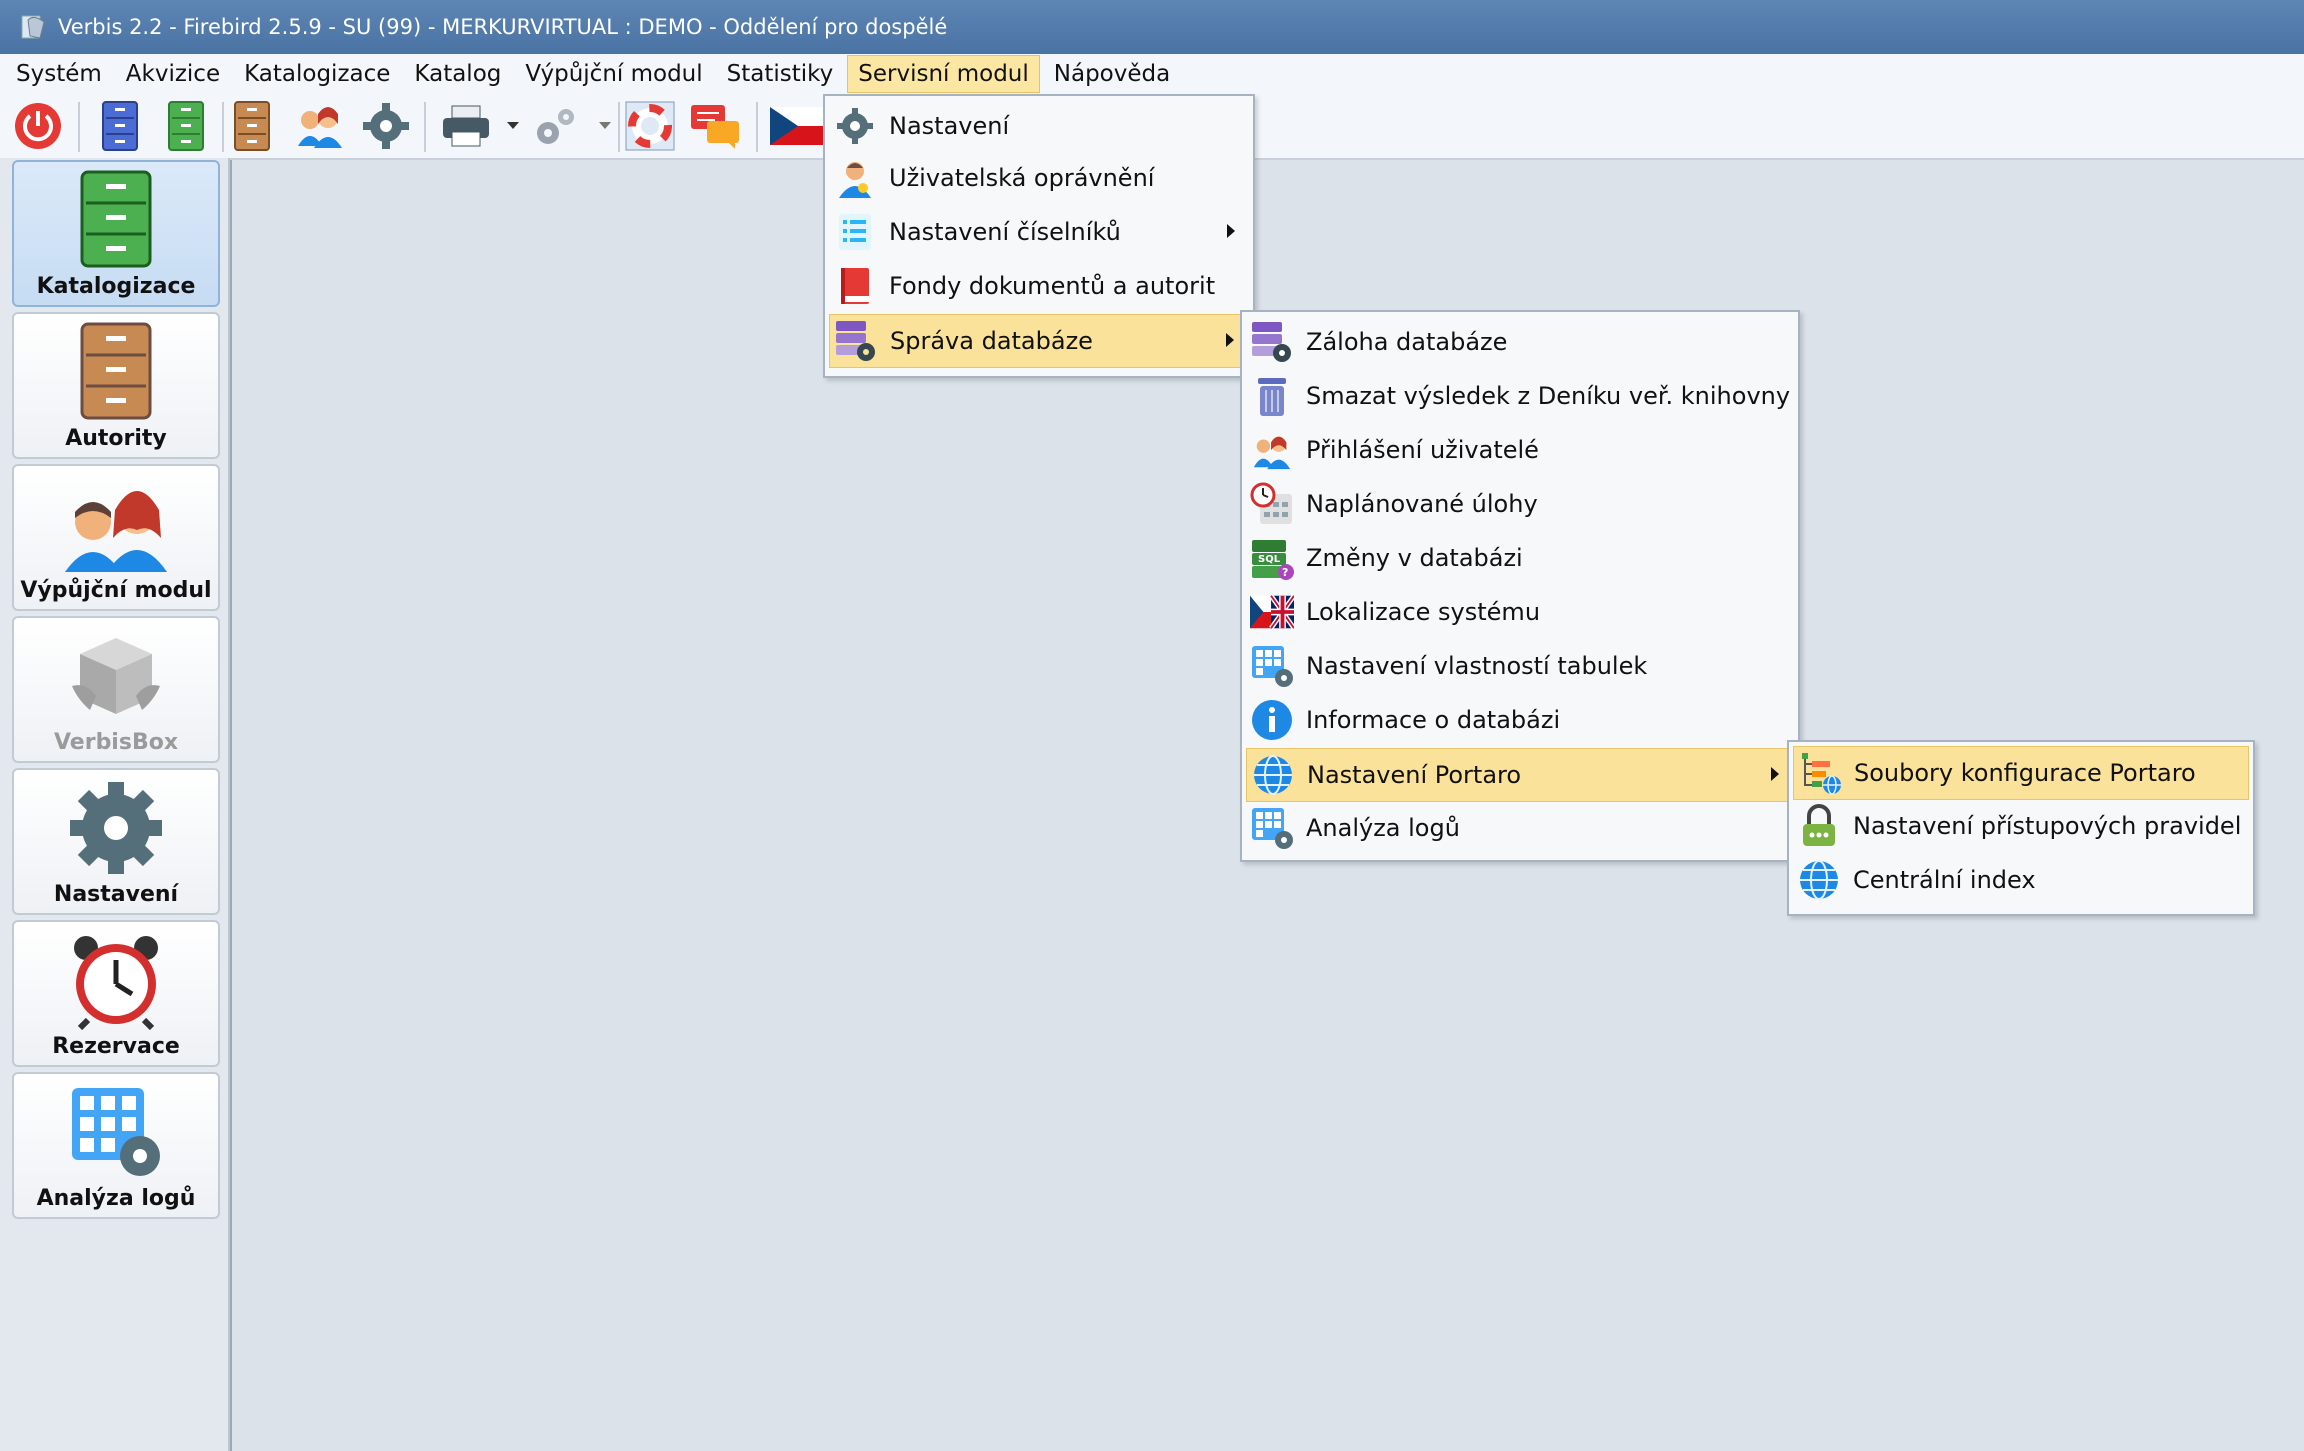  Describe the element at coordinates (1272, 397) in the screenshot. I see `trash-icon` at that location.